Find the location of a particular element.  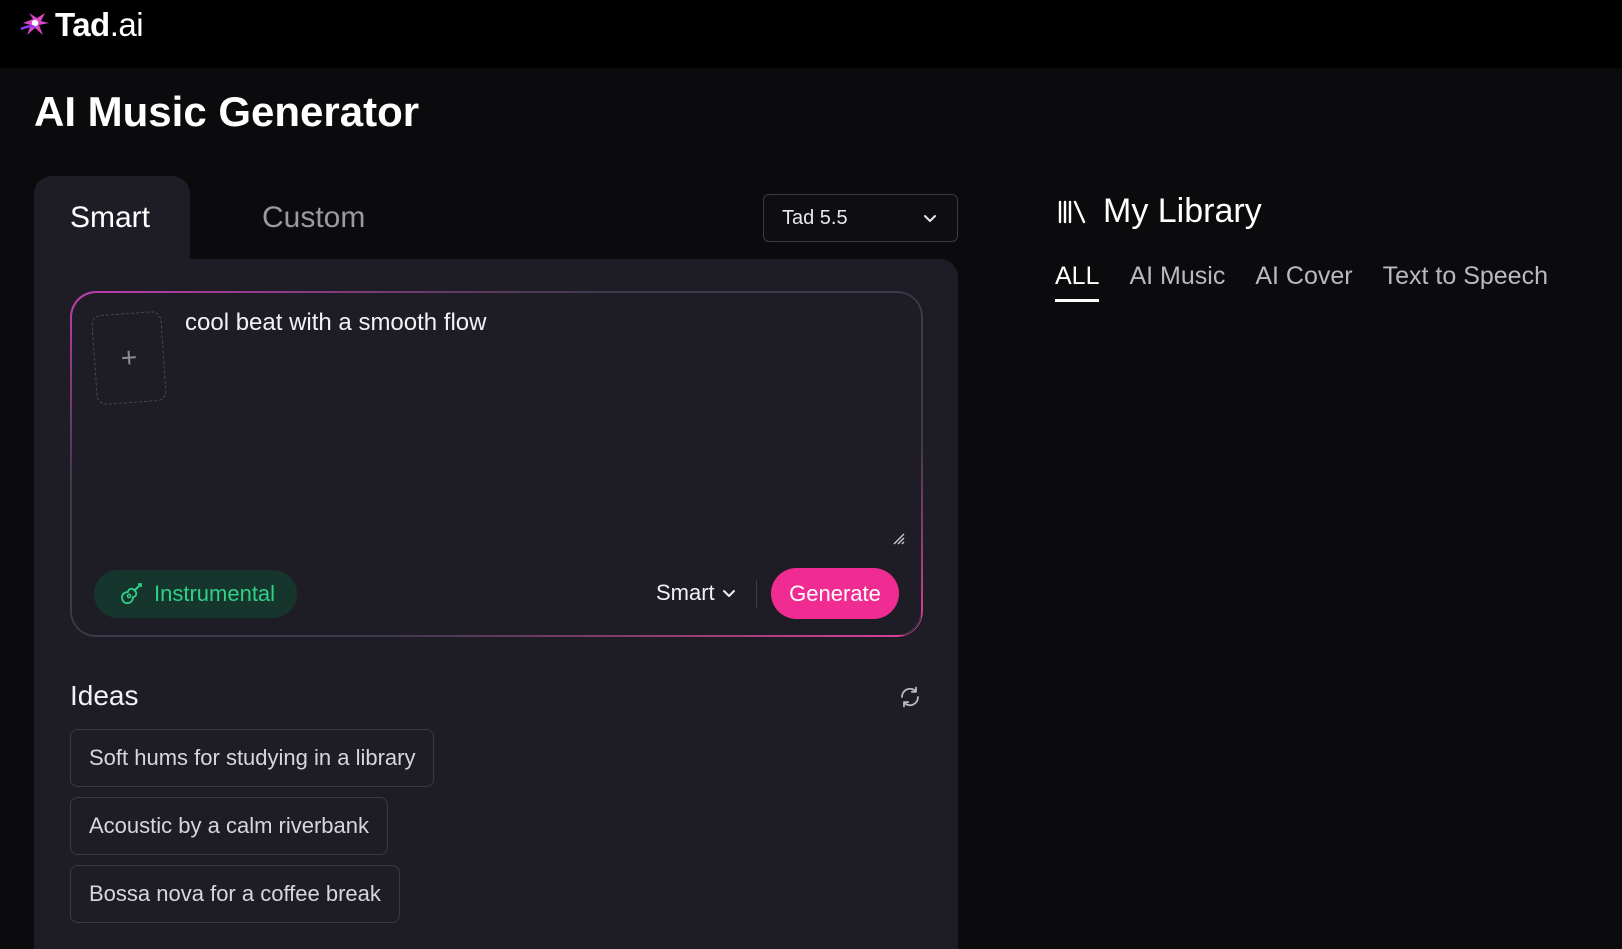

brand-logo: Tad.ai is located at coordinates (81, 25).